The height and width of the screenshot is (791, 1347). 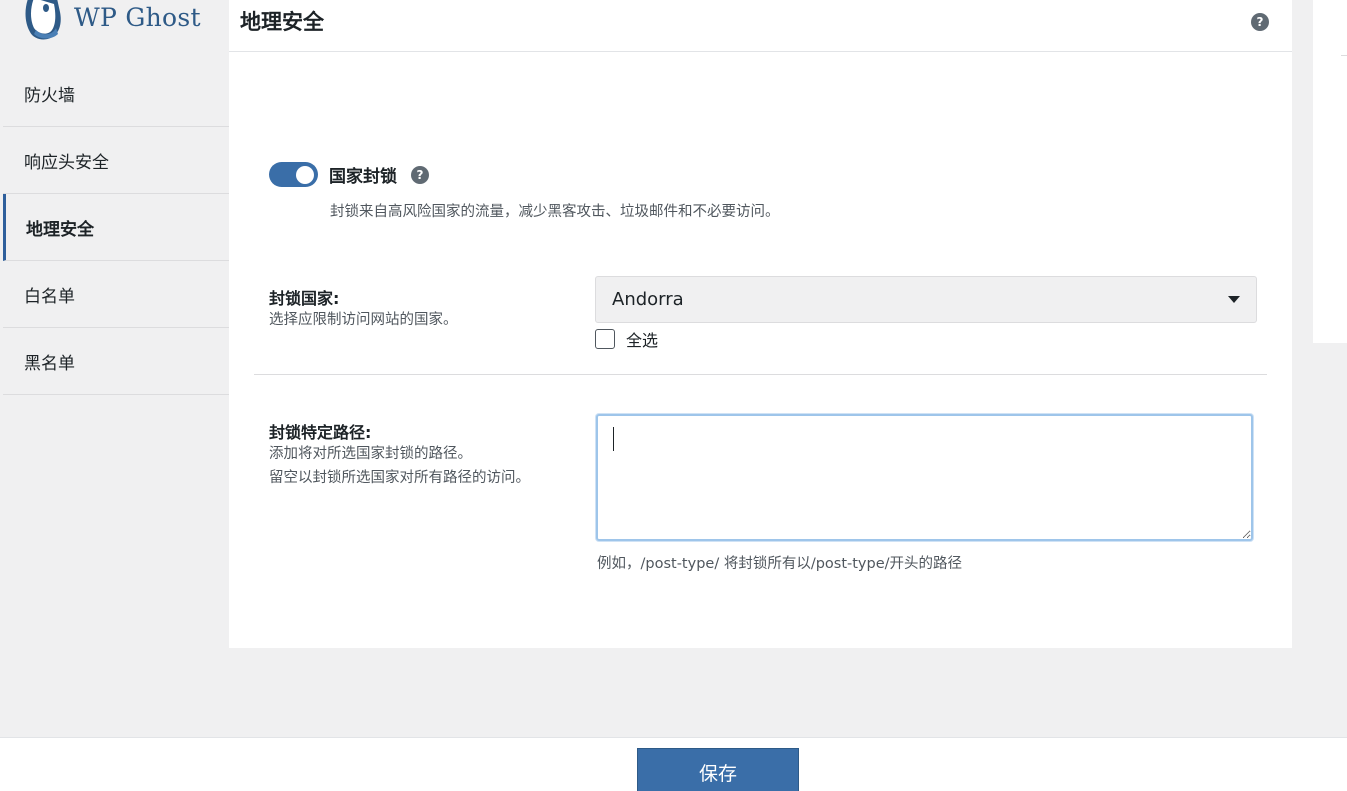 What do you see at coordinates (66, 162) in the screenshot?
I see `sidebar-item-label: 响应头安全` at bounding box center [66, 162].